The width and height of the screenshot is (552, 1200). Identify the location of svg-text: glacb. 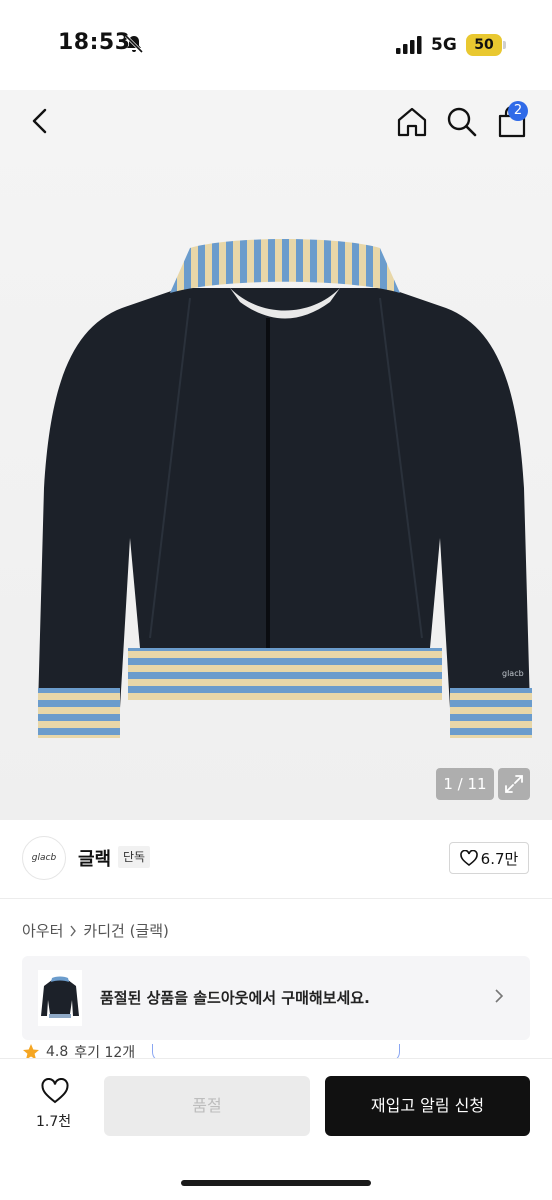
(513, 673).